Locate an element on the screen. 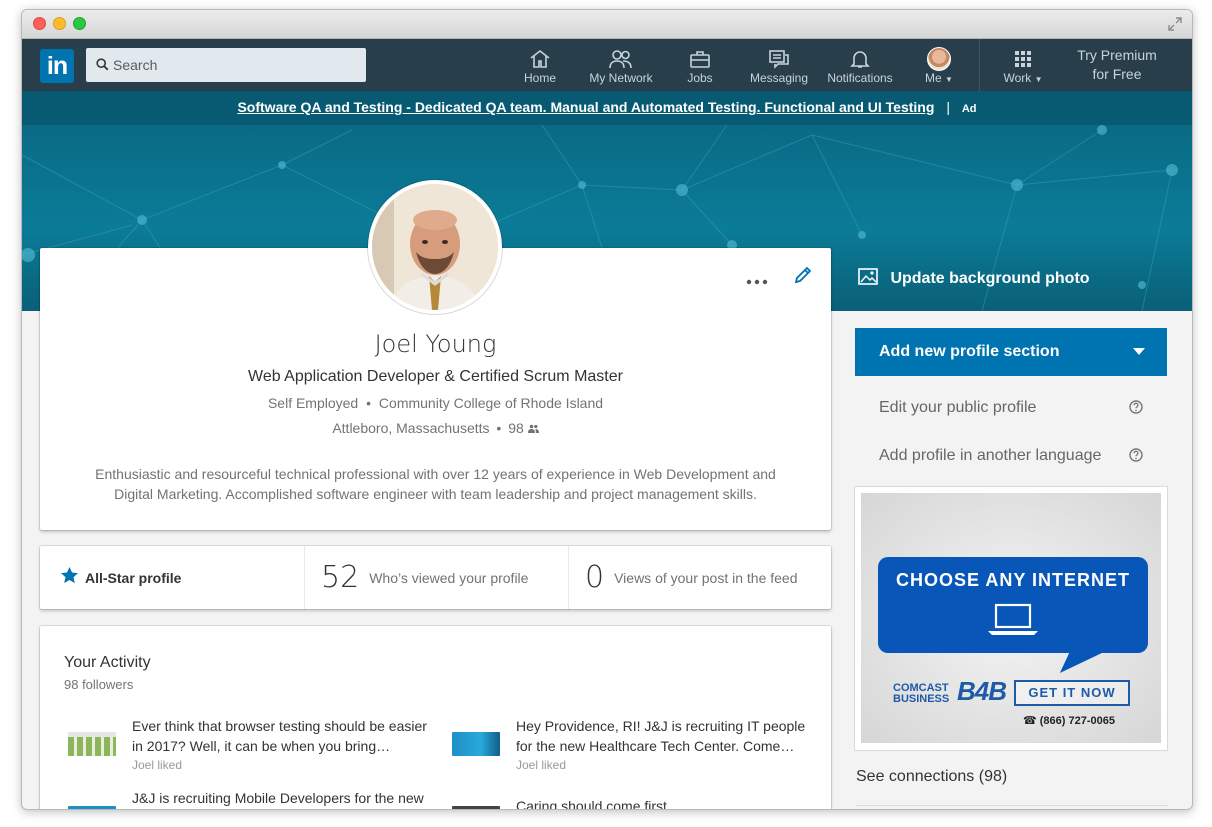 This screenshot has height=827, width=1212. top-nav: in Home My Network Jobs is located at coordinates (607, 65).